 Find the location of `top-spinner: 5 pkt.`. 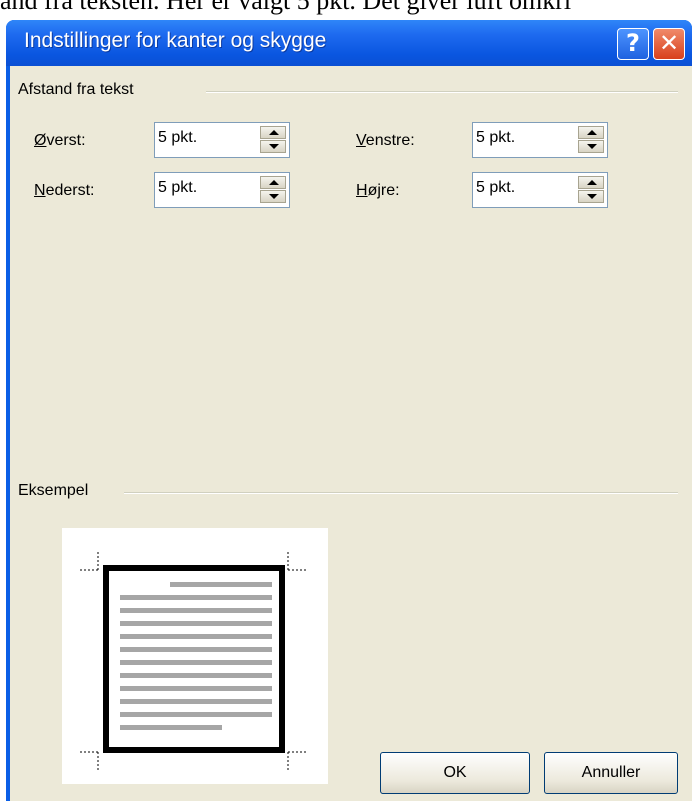

top-spinner: 5 pkt. is located at coordinates (222, 140).